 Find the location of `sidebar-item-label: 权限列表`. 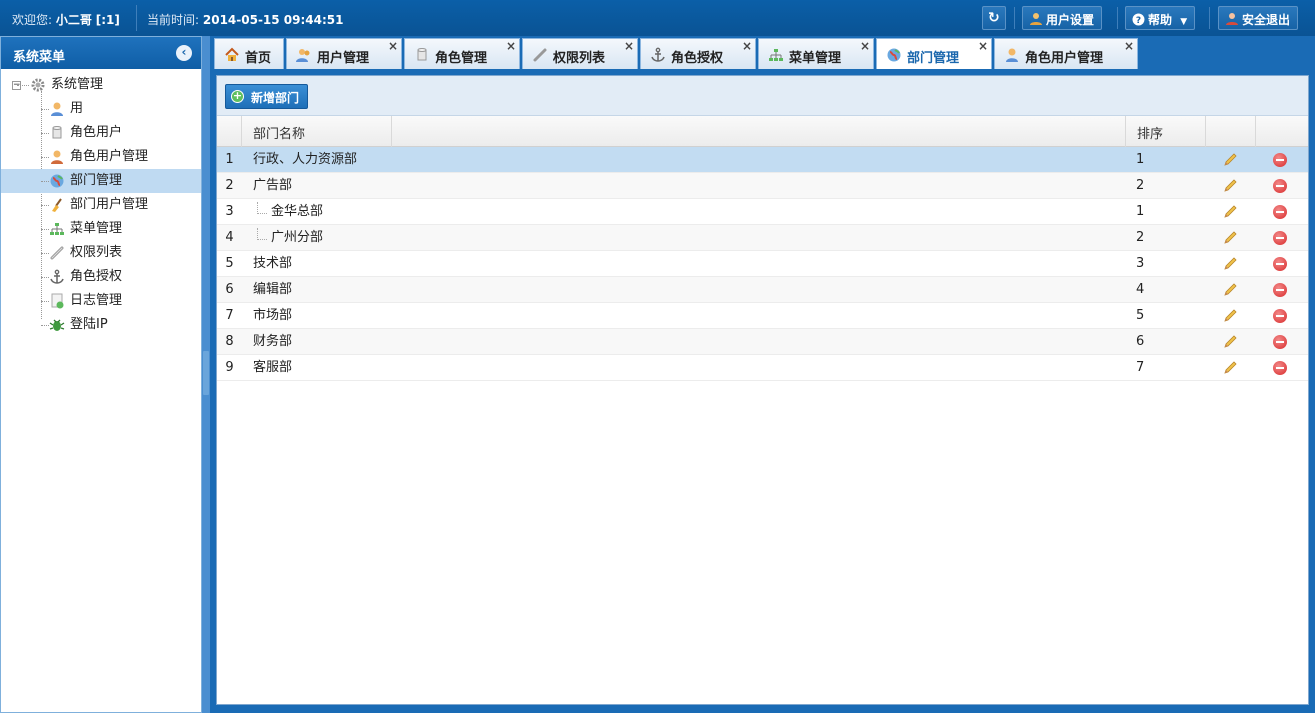

sidebar-item-label: 权限列表 is located at coordinates (96, 252).